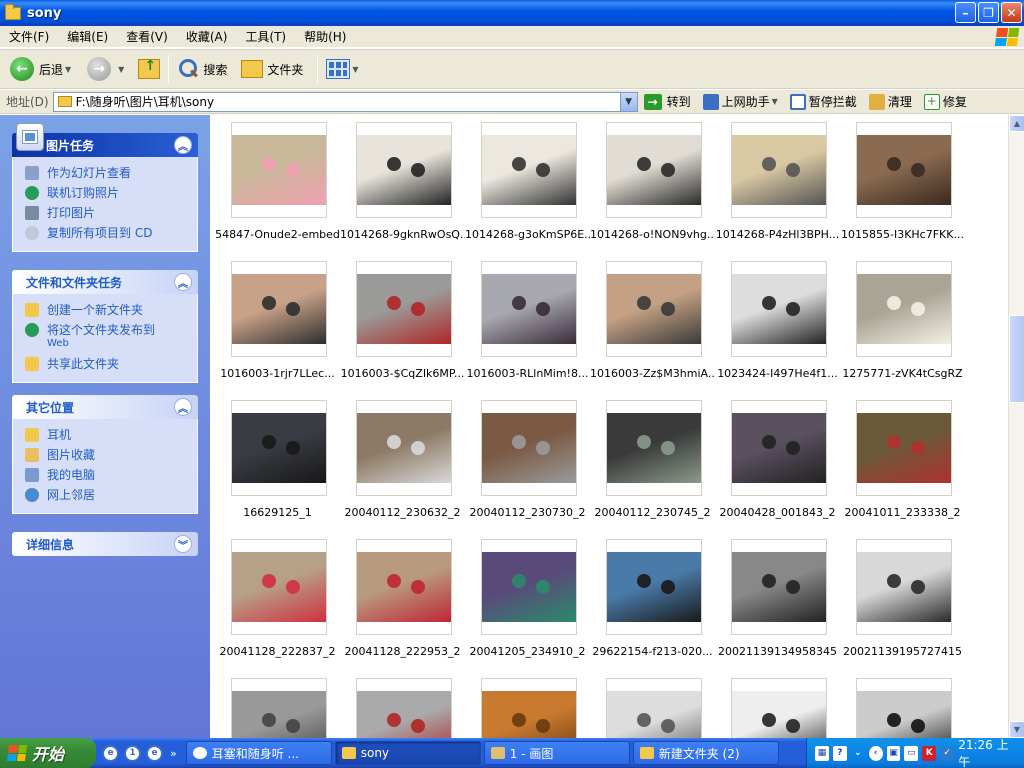 The width and height of the screenshot is (1024, 768). Describe the element at coordinates (652, 101) in the screenshot. I see `go-arrow-icon: →` at that location.